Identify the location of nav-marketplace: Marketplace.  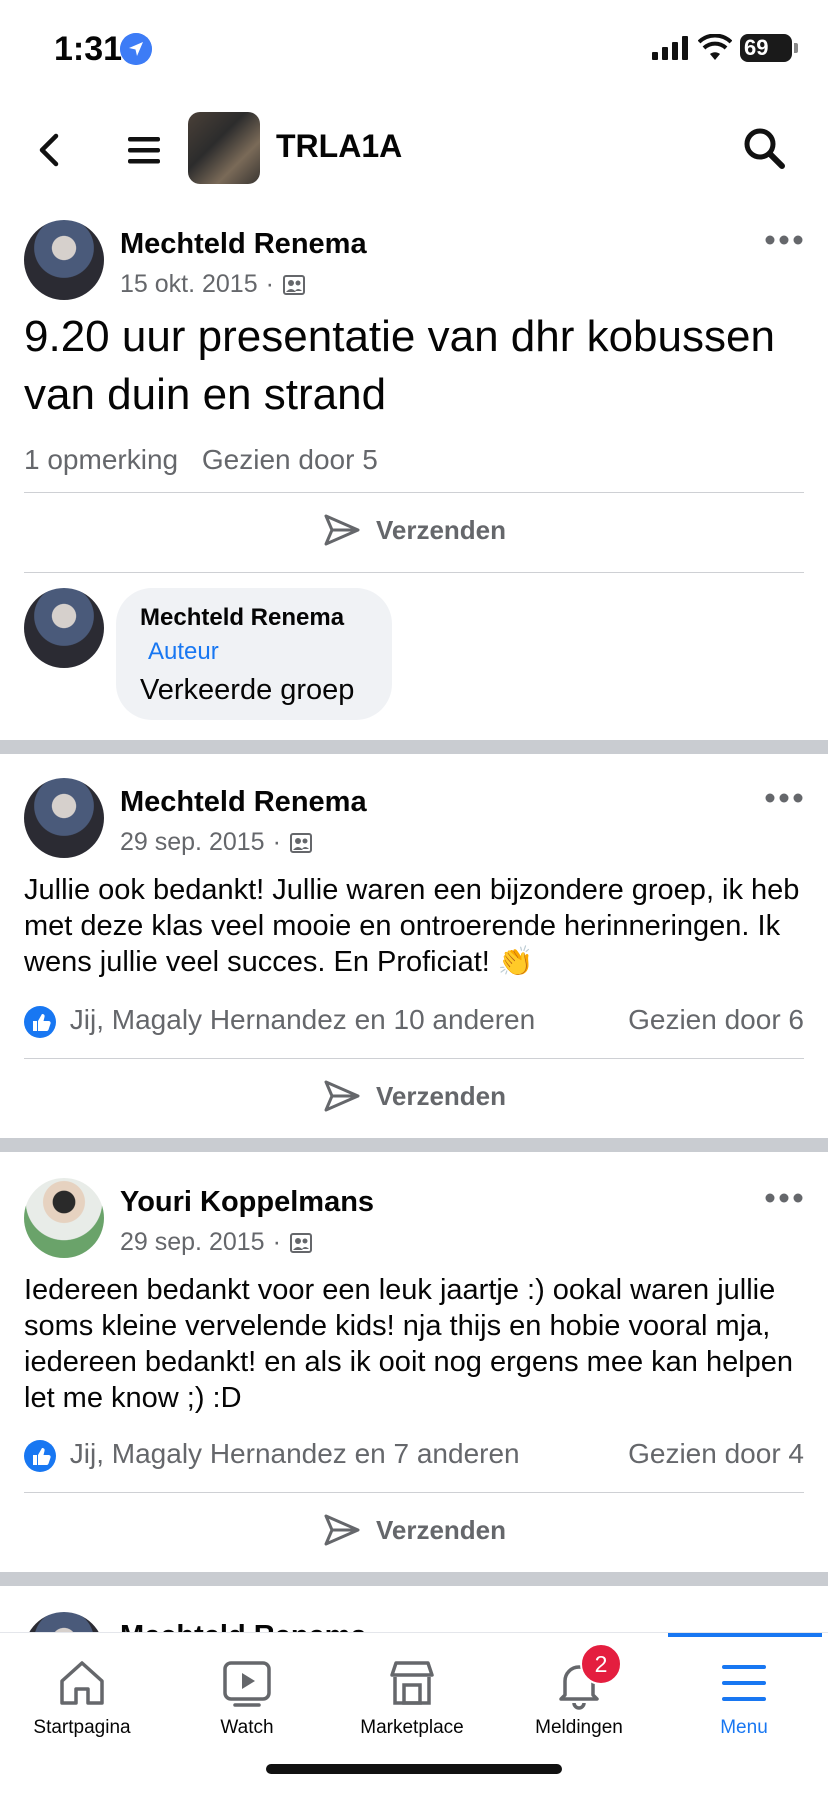
(412, 1693).